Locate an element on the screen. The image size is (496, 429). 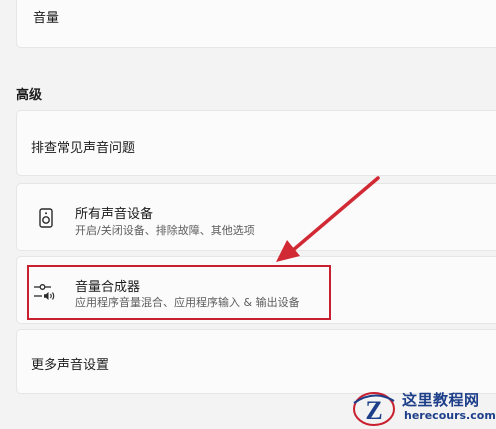
speaker-device-icon is located at coordinates (46, 218).